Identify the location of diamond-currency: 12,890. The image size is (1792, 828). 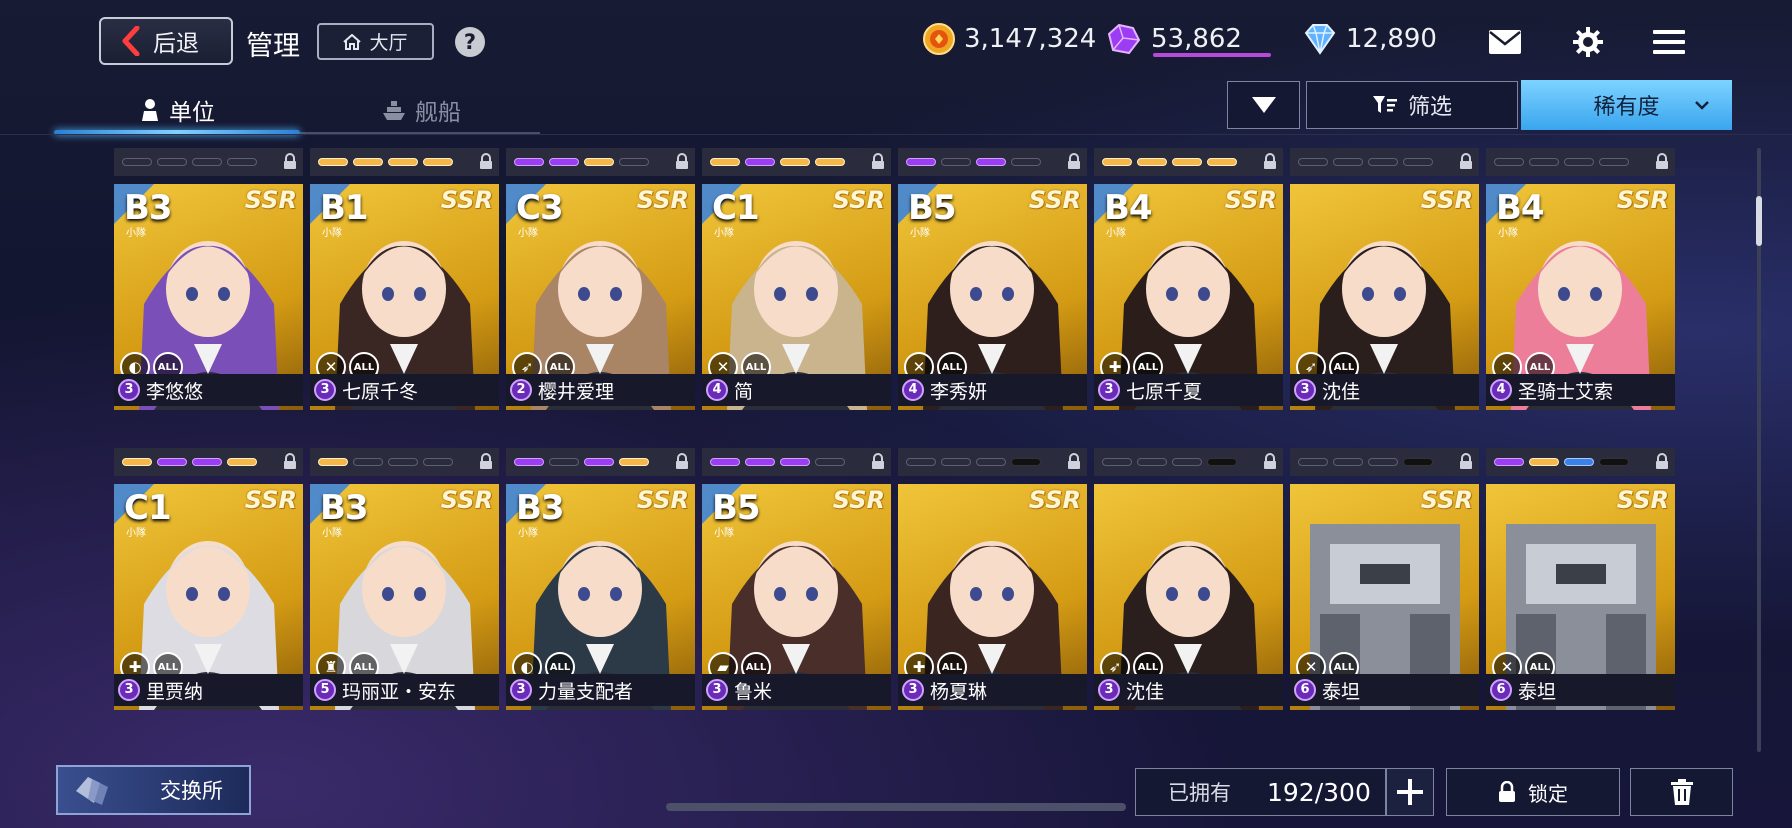
(1369, 39).